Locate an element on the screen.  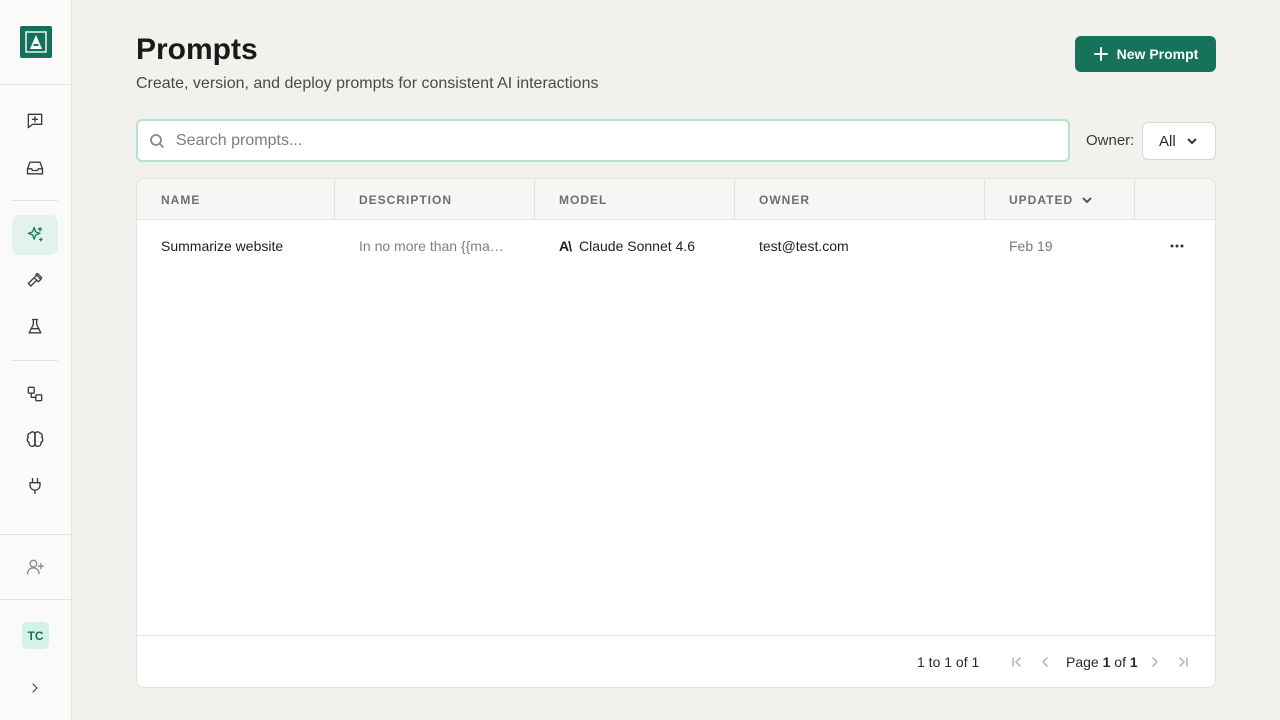
table-header: NAME DESCRIPTION MODEL OWNER UPDATED is located at coordinates (676, 199).